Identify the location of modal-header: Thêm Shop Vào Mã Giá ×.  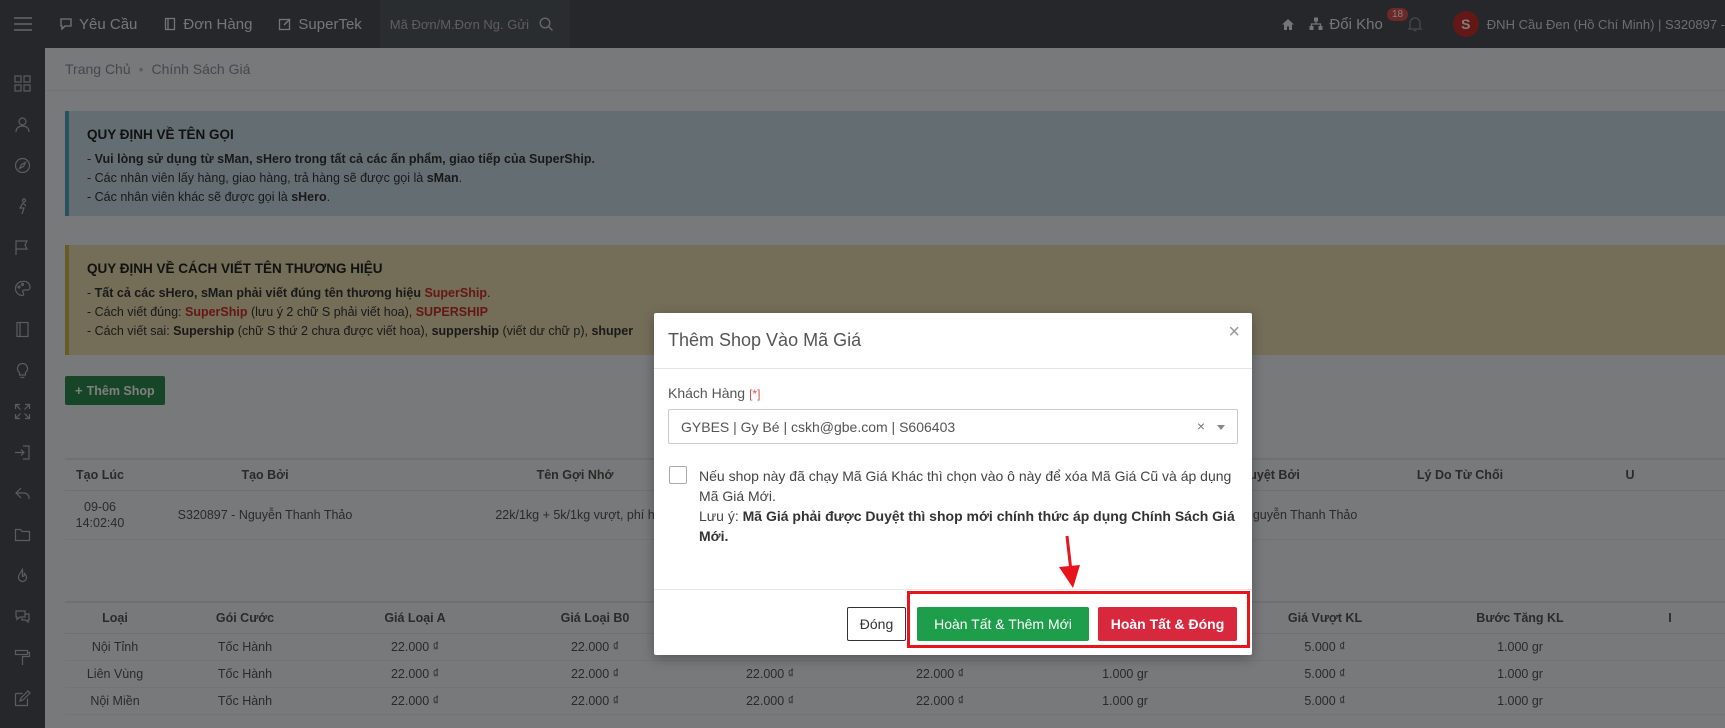
(953, 341).